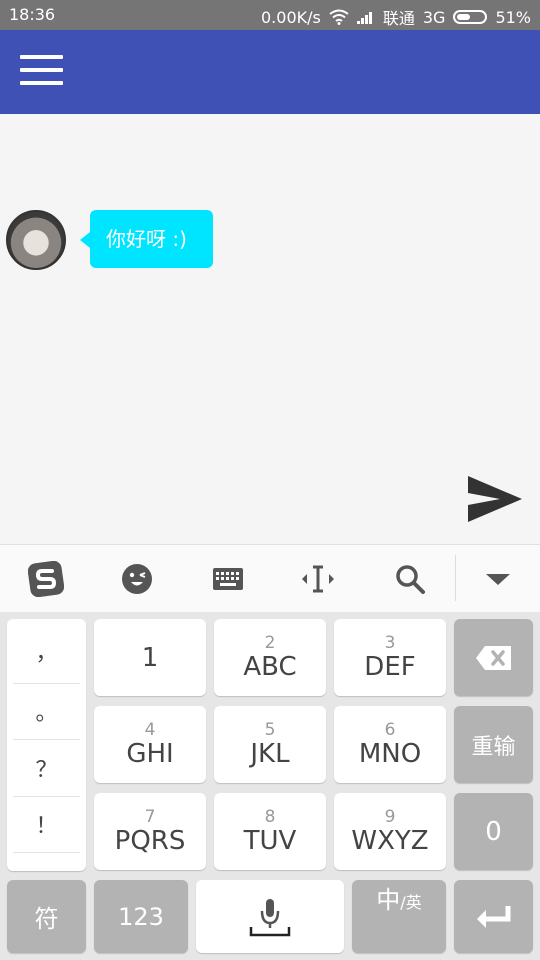  I want to click on status-right-group: 0.00K/s 联通 3G 51%, so click(396, 17).